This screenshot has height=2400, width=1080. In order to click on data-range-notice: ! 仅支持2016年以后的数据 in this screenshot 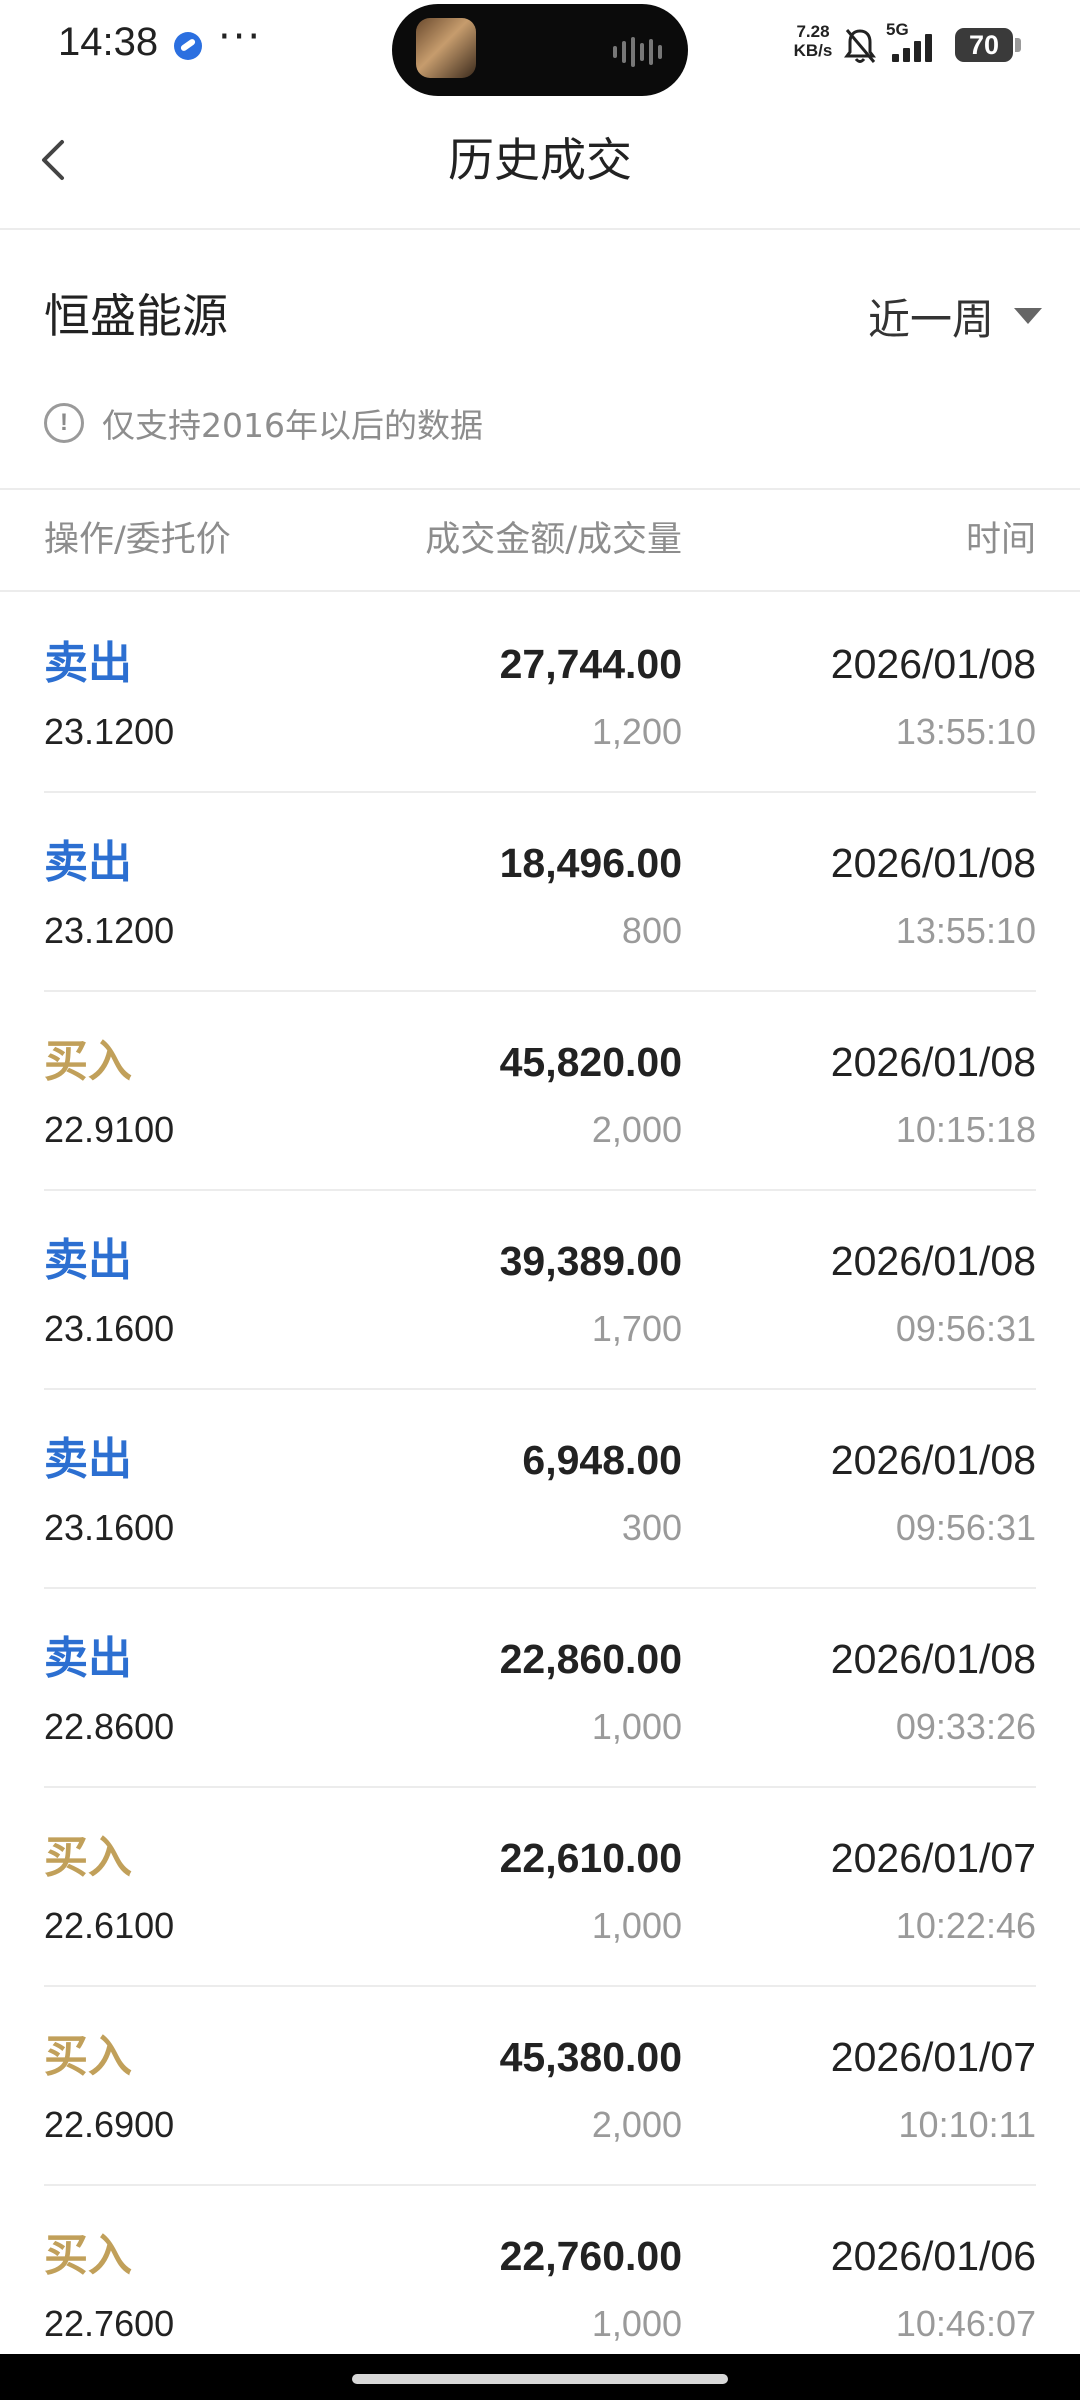, I will do `click(263, 423)`.